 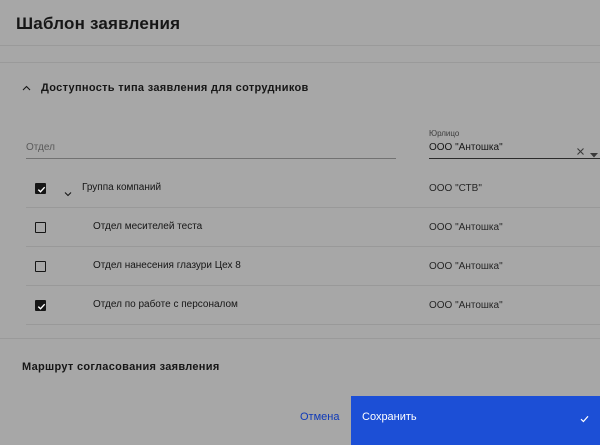 What do you see at coordinates (313, 188) in the screenshot?
I see `list-item: Группа компаний ООО "СТВ"` at bounding box center [313, 188].